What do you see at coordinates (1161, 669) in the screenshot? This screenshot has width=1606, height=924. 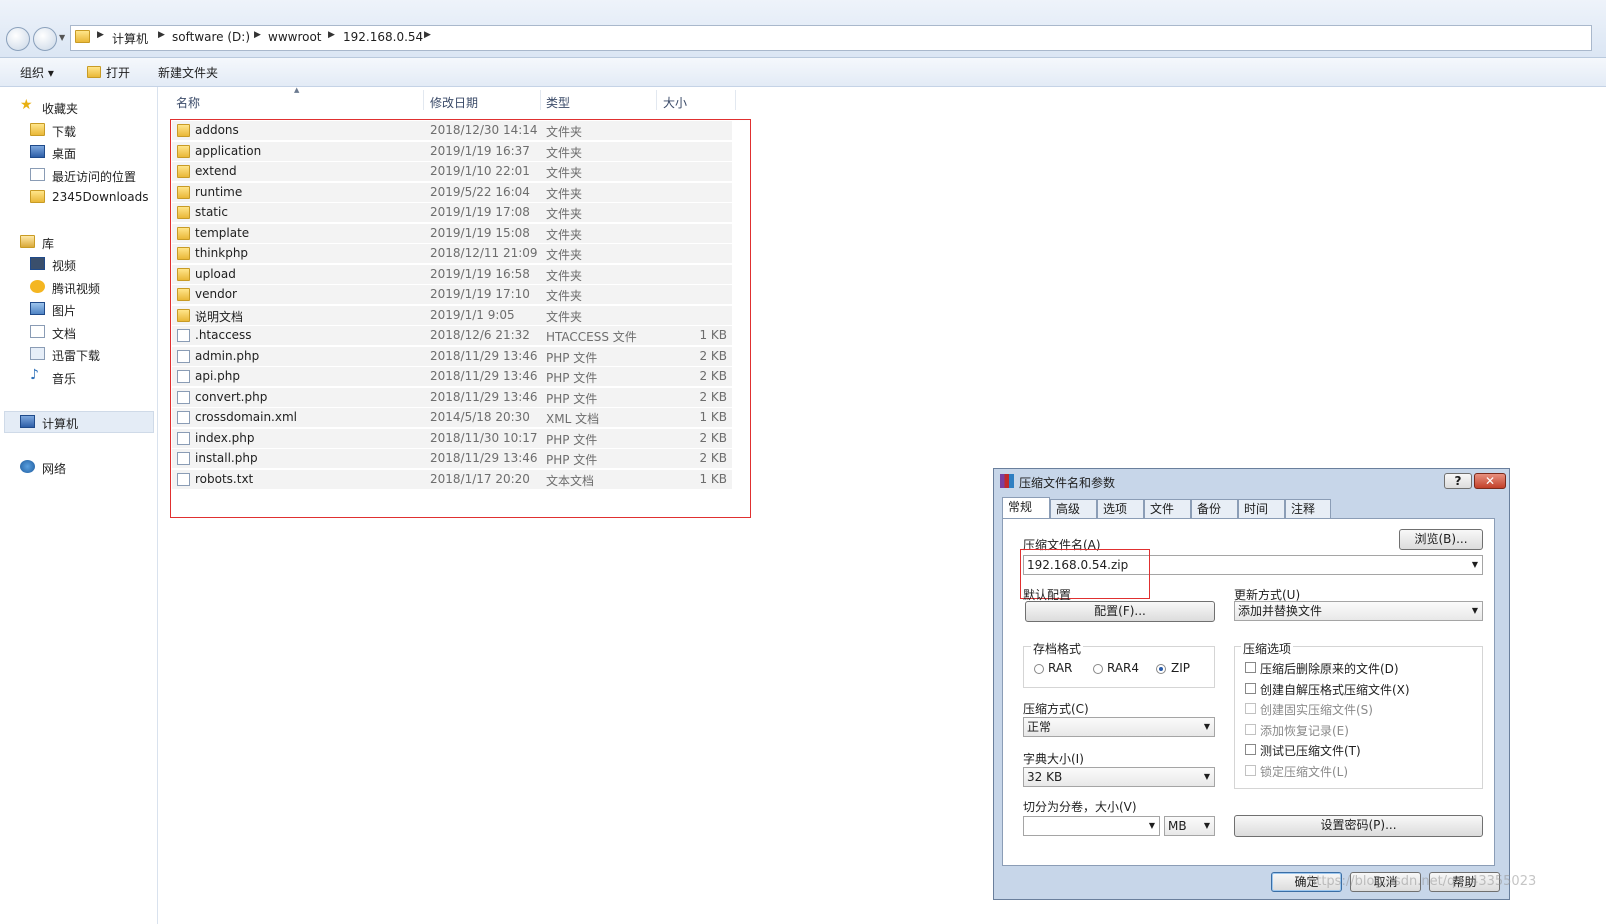 I see `radio-zip` at bounding box center [1161, 669].